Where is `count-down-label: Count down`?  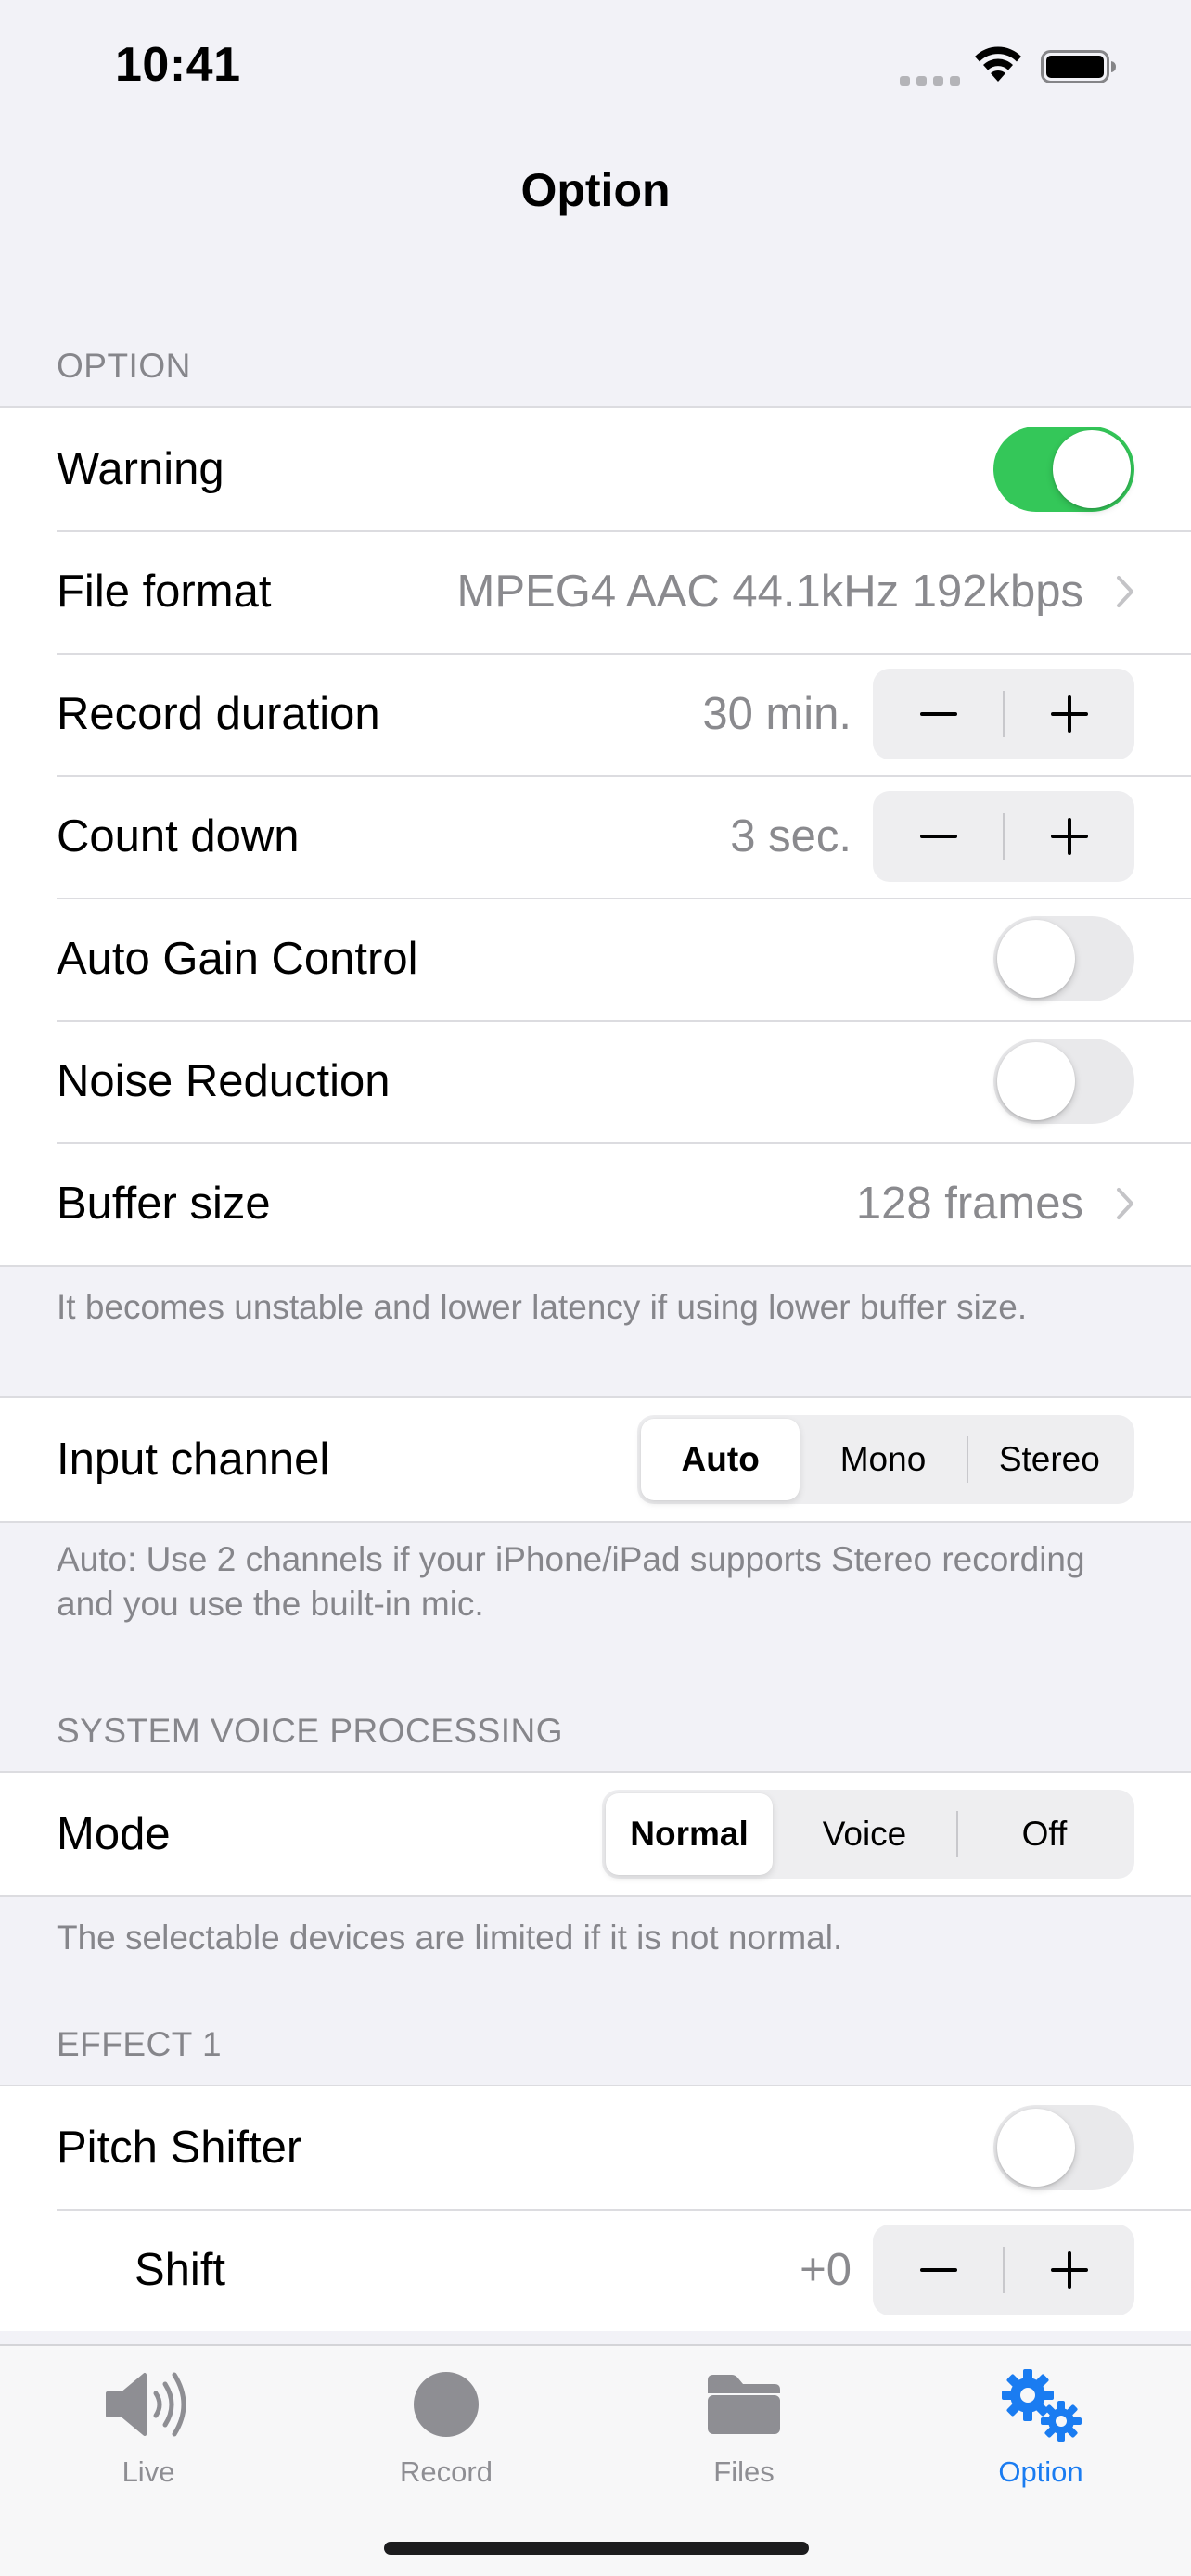
count-down-label: Count down is located at coordinates (178, 836).